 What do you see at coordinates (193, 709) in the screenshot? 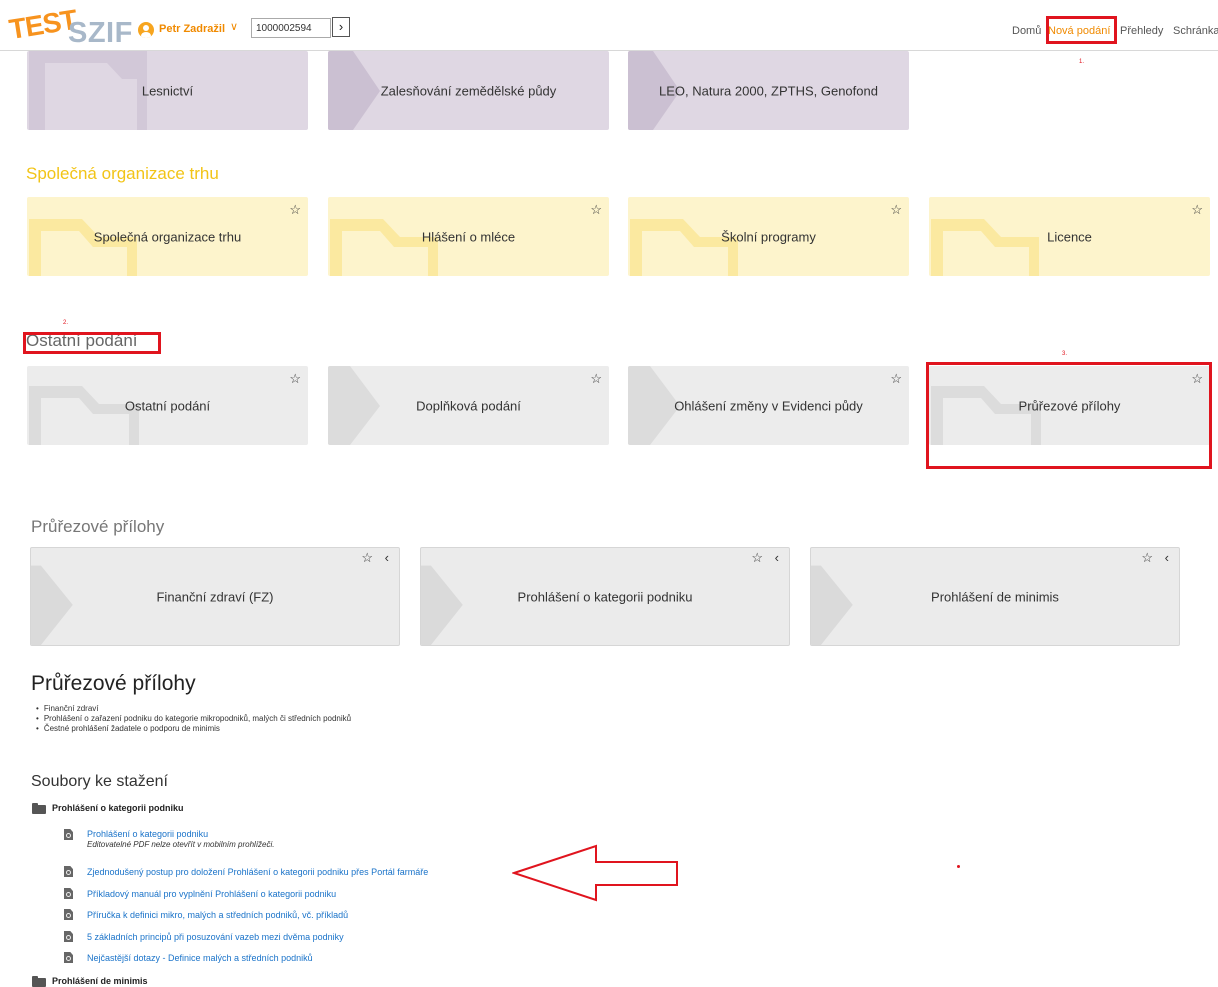
I see `list-item: Finanční zdraví` at bounding box center [193, 709].